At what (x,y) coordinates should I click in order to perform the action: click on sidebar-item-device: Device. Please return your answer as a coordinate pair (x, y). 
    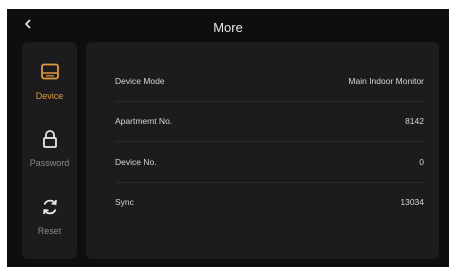
    Looking at the image, I should click on (49, 89).